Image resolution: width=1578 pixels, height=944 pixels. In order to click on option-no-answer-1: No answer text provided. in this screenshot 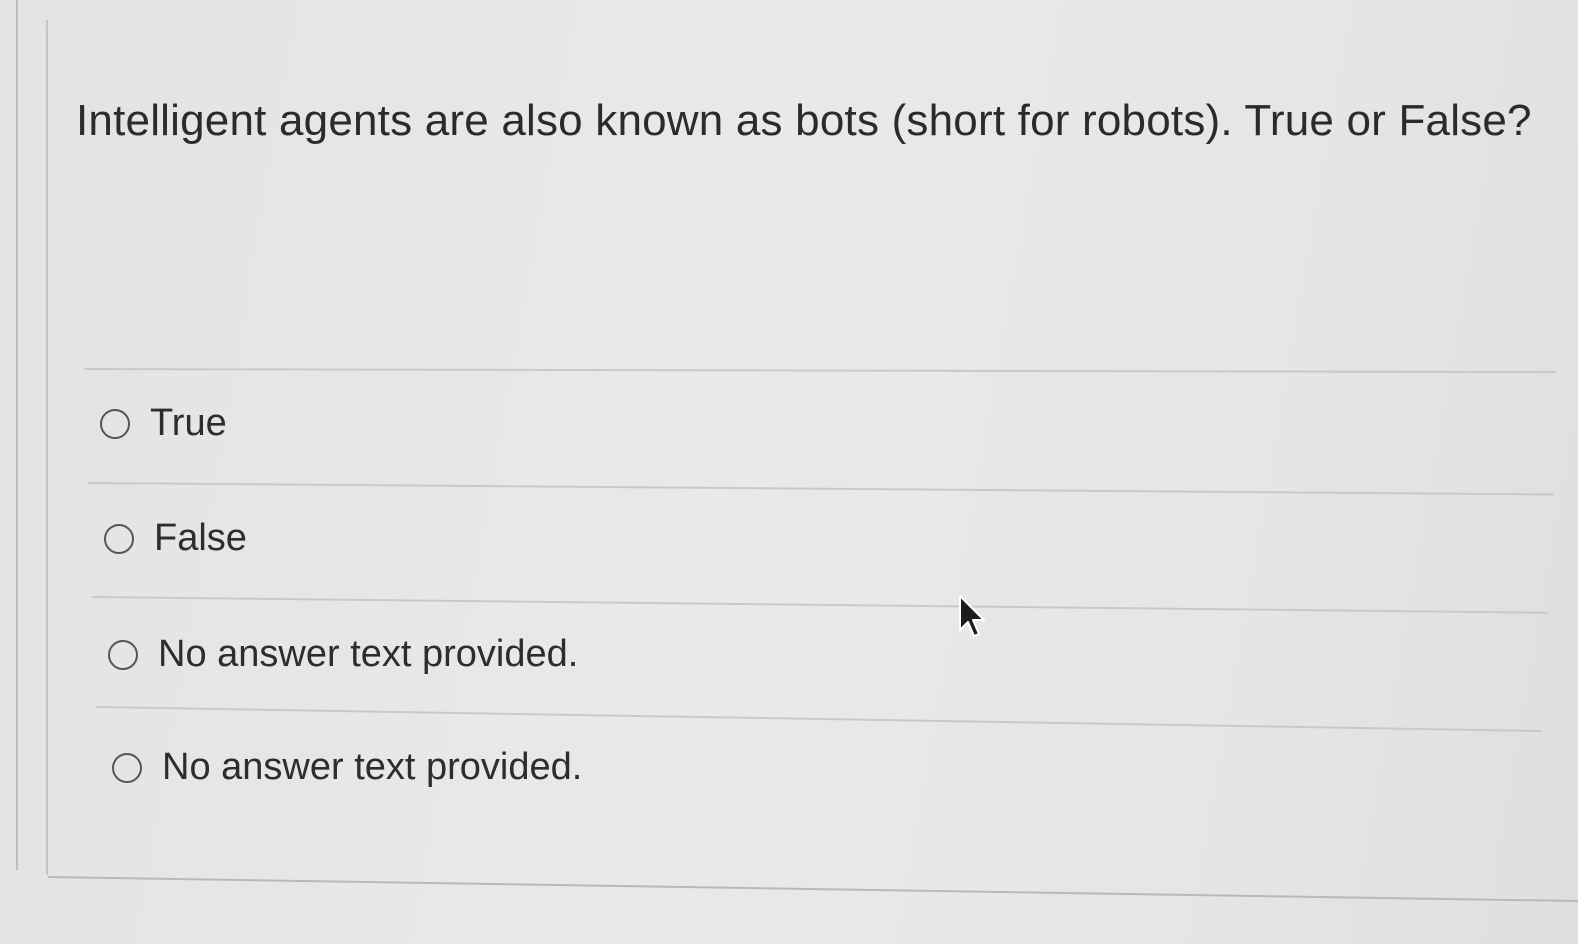, I will do `click(343, 654)`.